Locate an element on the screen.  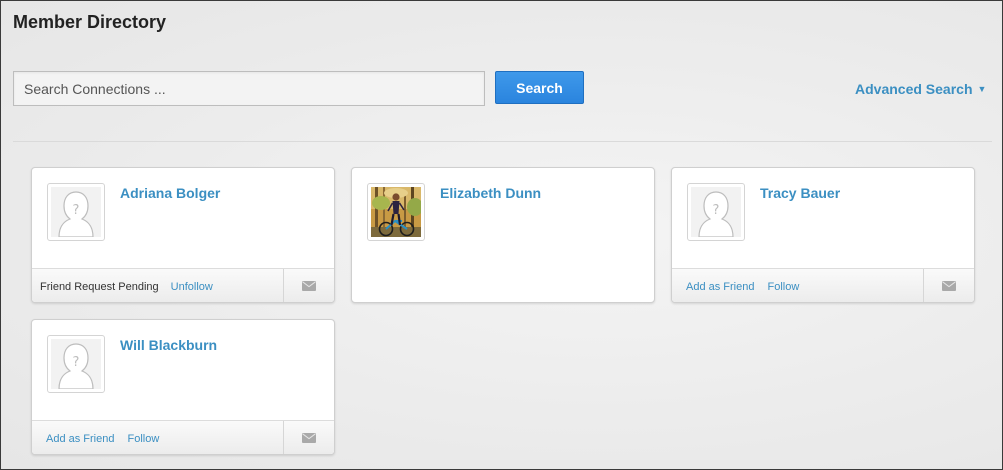
caret-down-icon: ▼ is located at coordinates (982, 89).